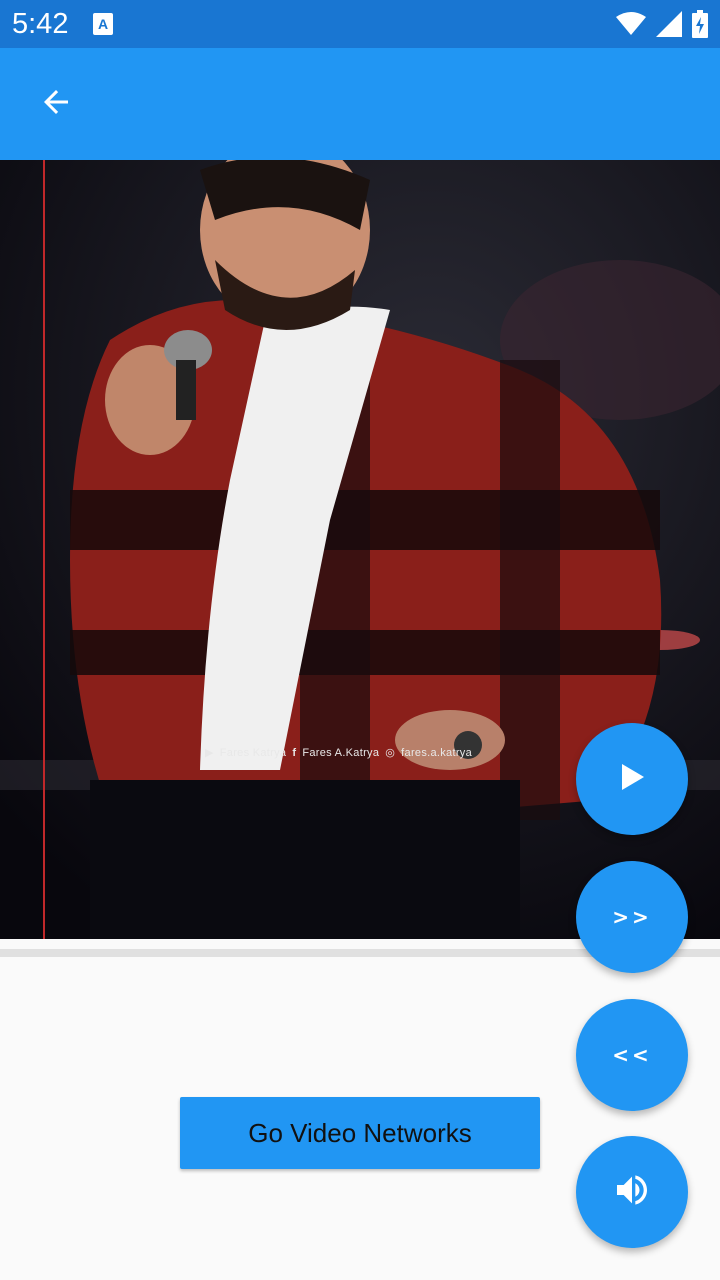 The height and width of the screenshot is (1280, 720). Describe the element at coordinates (253, 752) in the screenshot. I see `watermark-youtube: Fares Katrya` at that location.